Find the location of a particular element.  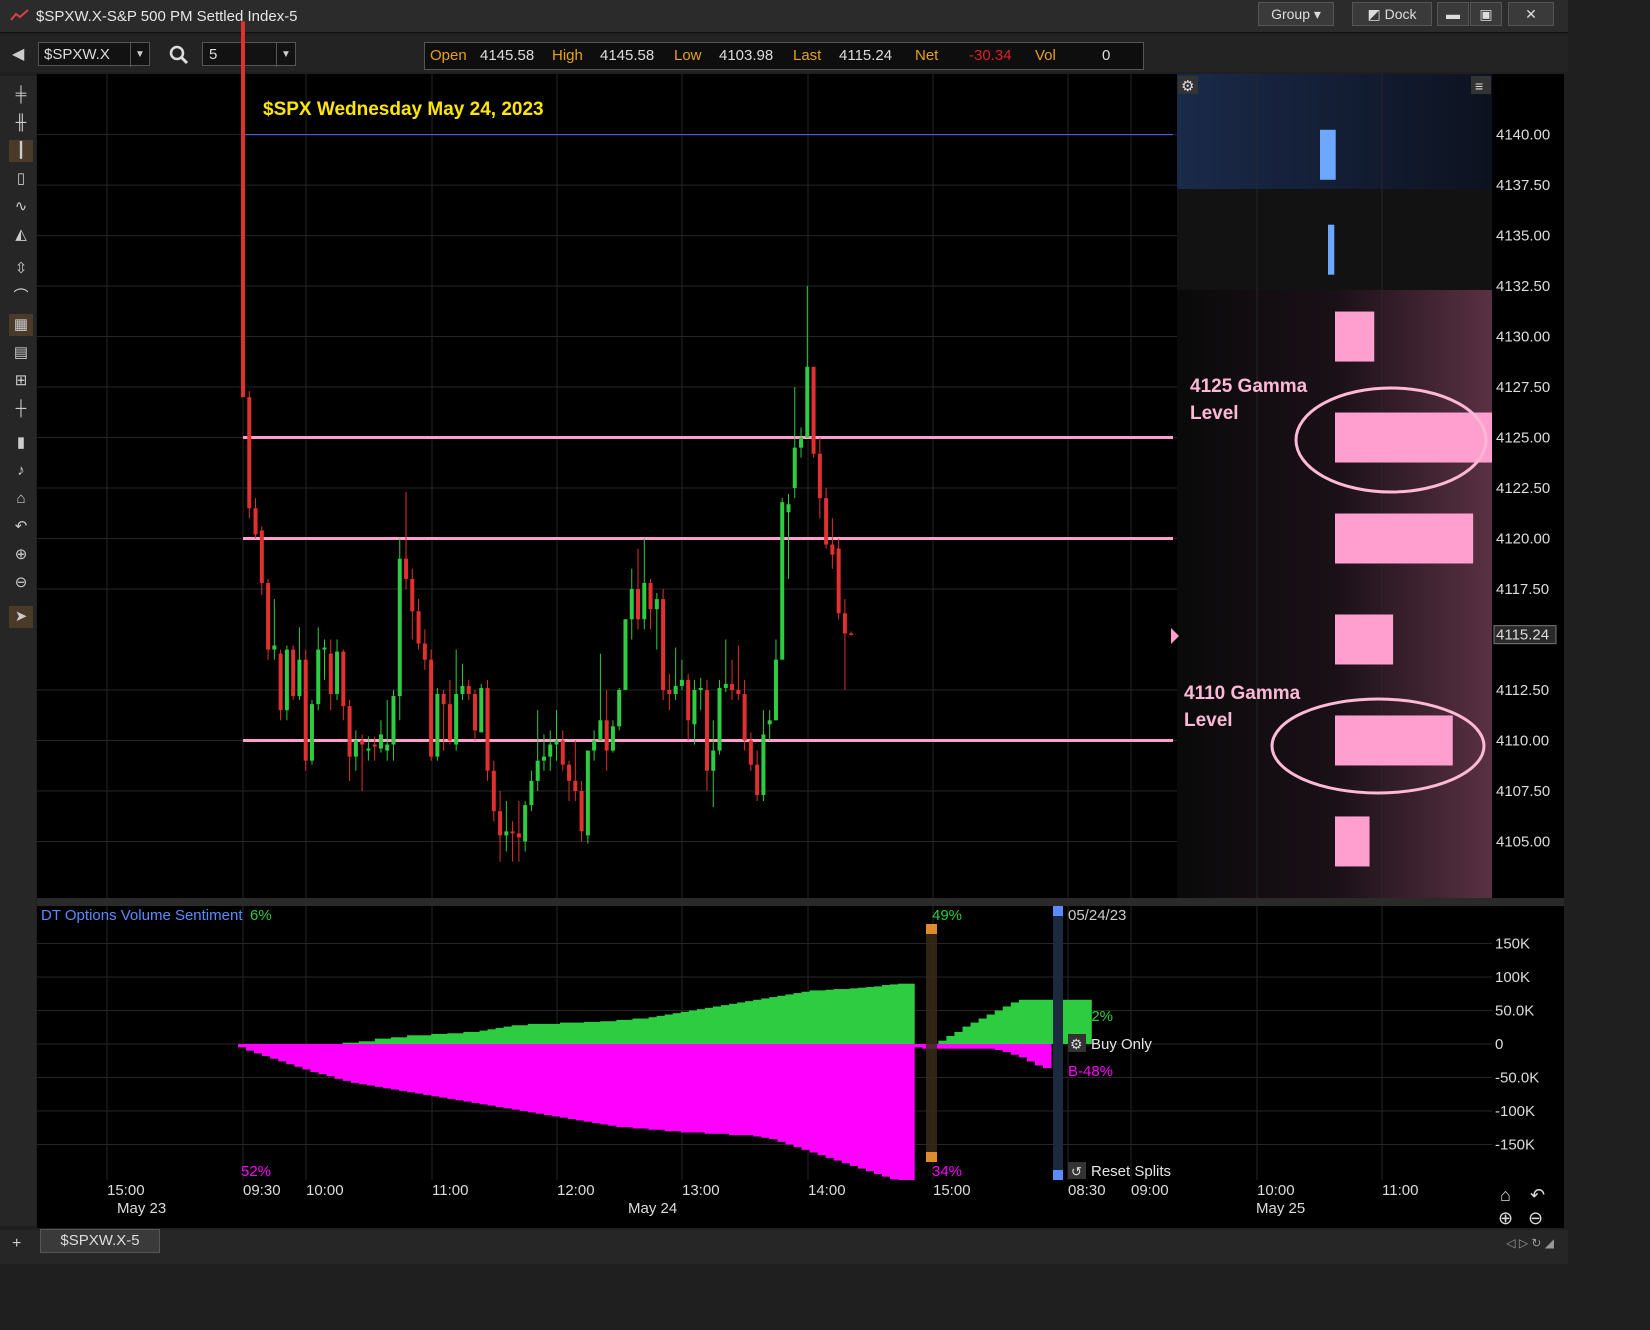

add-tab-icon: + is located at coordinates (16, 1244).